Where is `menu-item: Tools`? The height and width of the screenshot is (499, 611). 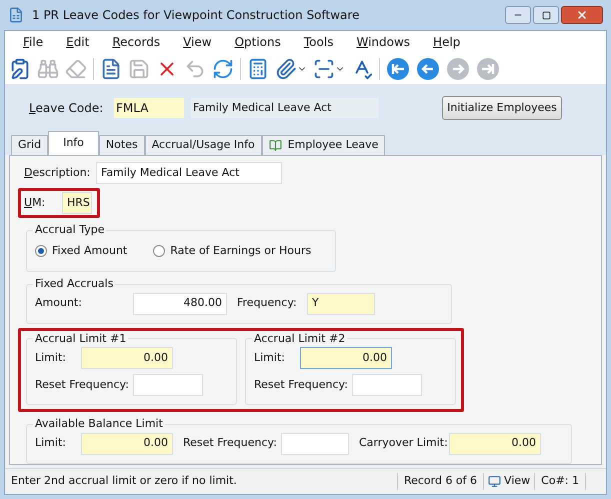
menu-item: Tools is located at coordinates (319, 42).